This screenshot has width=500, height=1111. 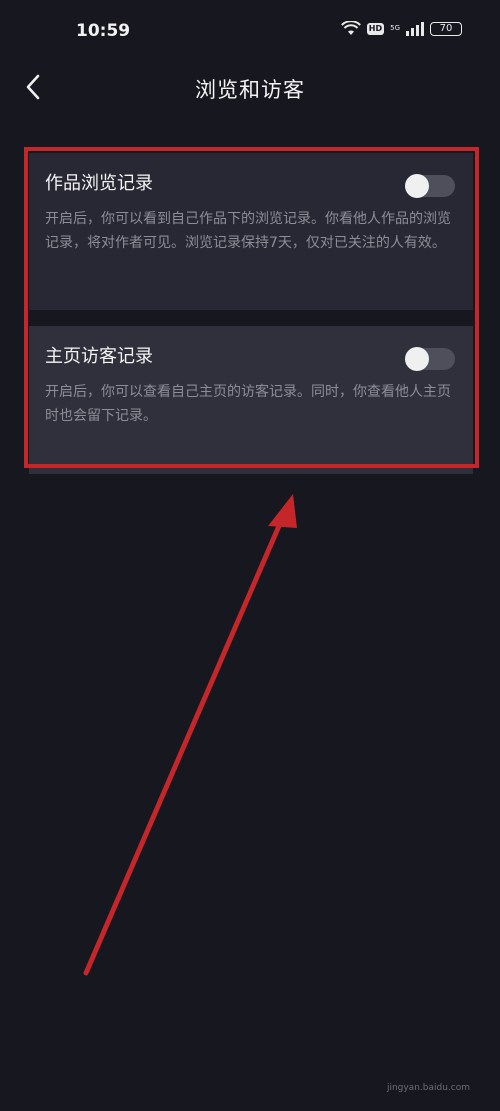 I want to click on setting-title: 主页访客记录, so click(x=99, y=356).